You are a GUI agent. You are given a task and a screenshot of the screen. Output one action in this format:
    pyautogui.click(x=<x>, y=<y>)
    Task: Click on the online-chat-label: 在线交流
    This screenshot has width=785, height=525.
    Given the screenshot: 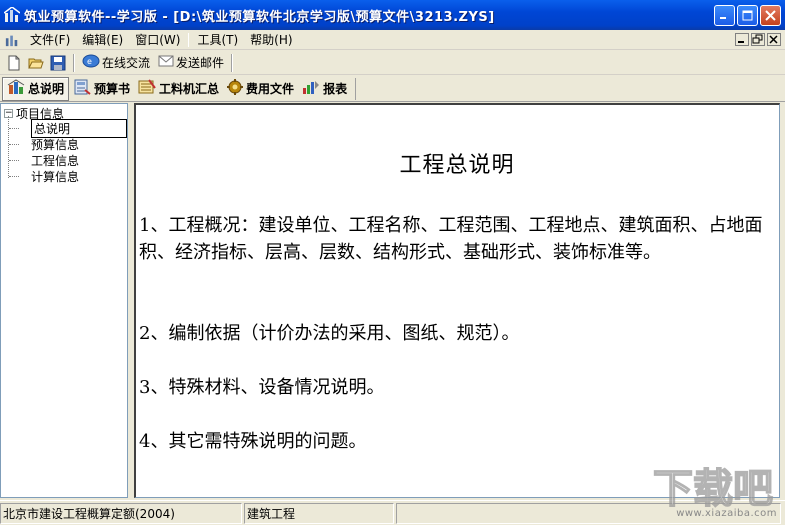 What is the action you would take?
    pyautogui.click(x=126, y=63)
    